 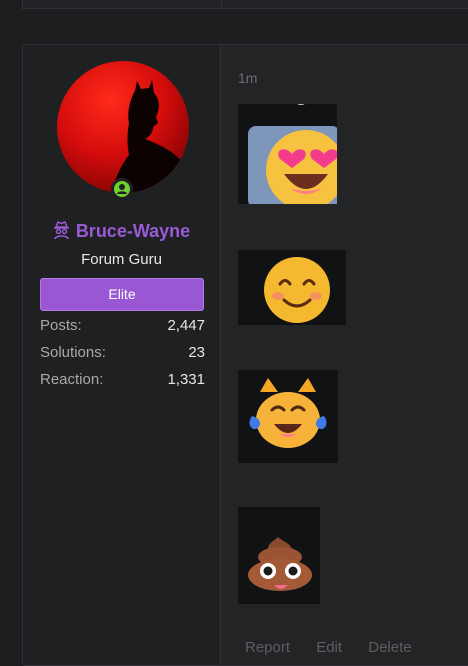 I want to click on stat-value: 1,331, so click(x=186, y=379).